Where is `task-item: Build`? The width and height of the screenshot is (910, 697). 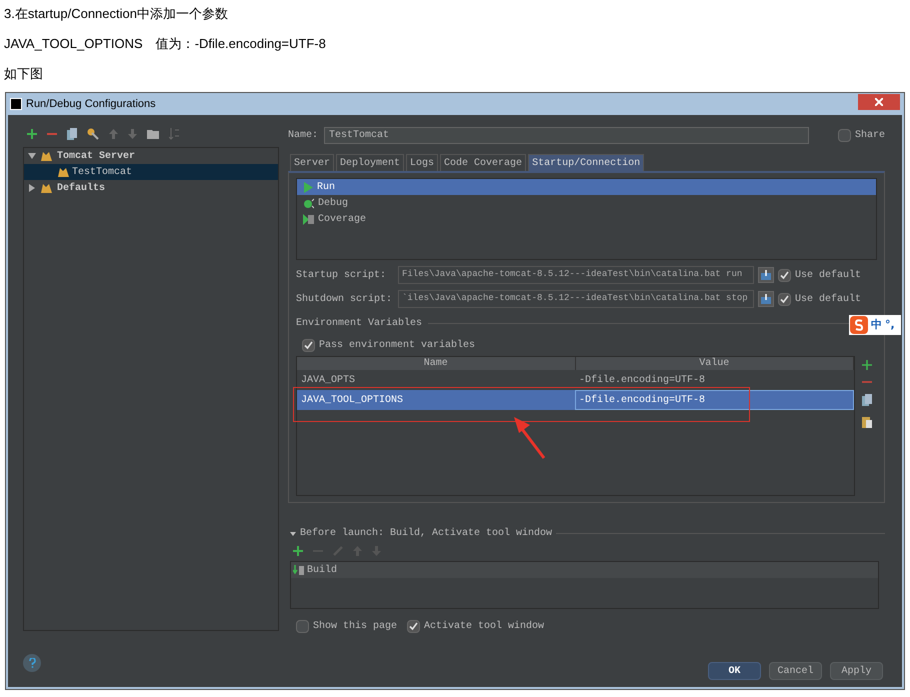 task-item: Build is located at coordinates (584, 570).